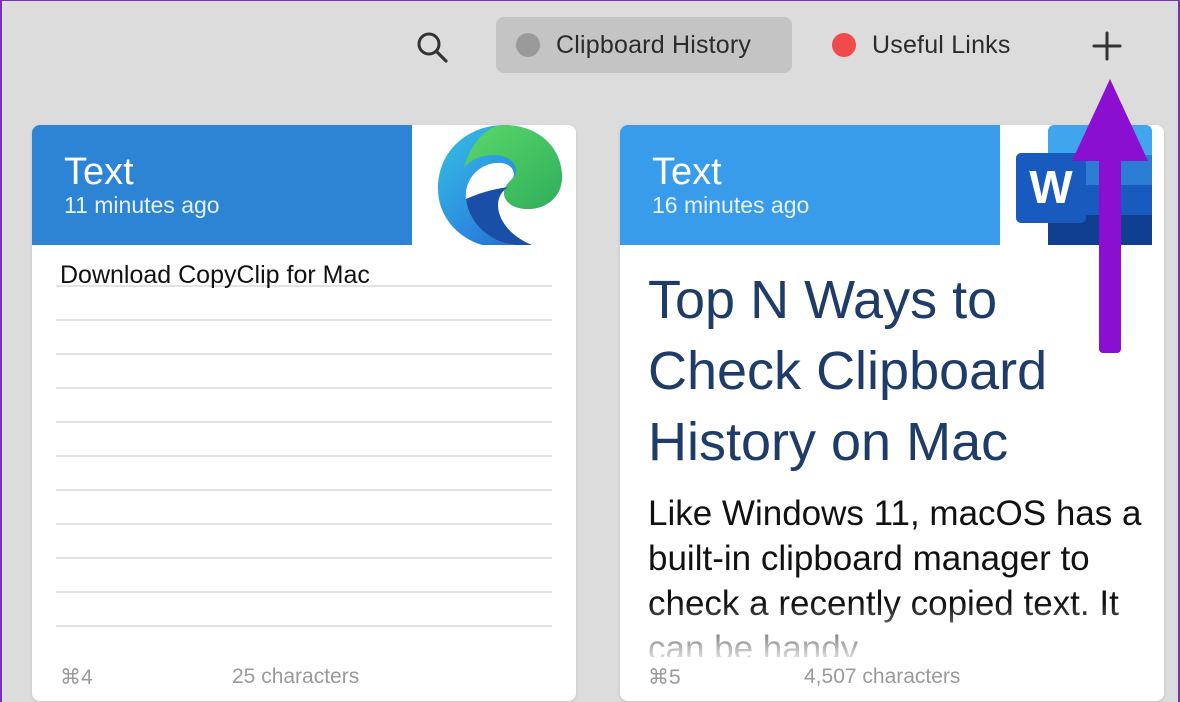 Image resolution: width=1180 pixels, height=702 pixels. I want to click on toolbar: Clipboard History Useful Links, so click(590, 51).